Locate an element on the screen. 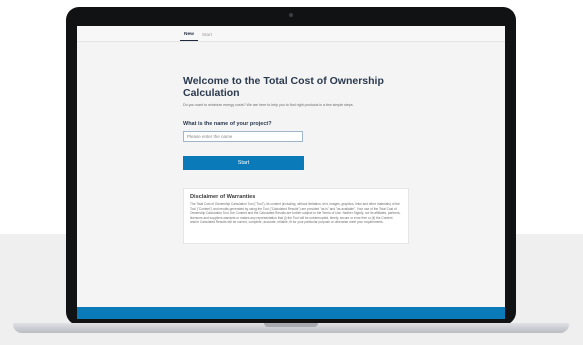  start-button: Start is located at coordinates (243, 163).